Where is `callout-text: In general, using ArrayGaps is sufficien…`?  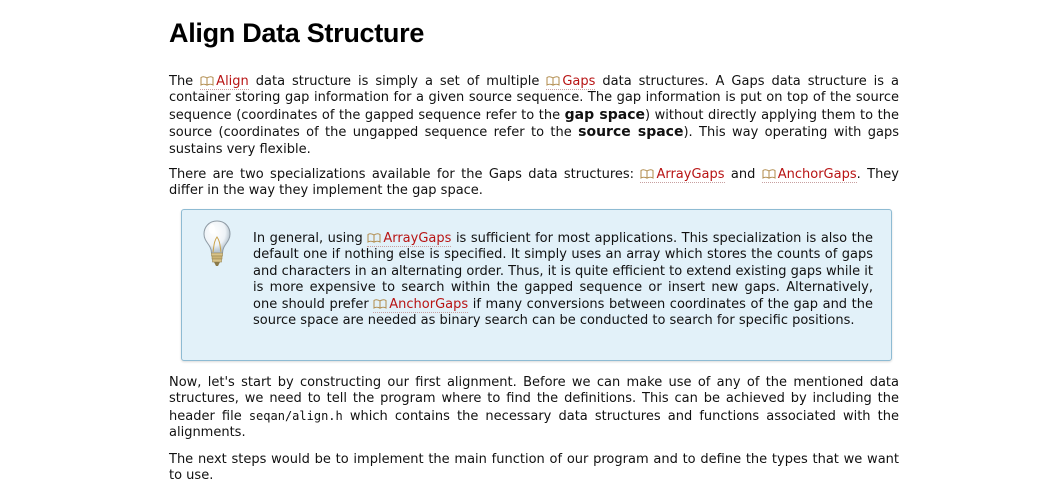 callout-text: In general, using ArrayGaps is sufficien… is located at coordinates (563, 280).